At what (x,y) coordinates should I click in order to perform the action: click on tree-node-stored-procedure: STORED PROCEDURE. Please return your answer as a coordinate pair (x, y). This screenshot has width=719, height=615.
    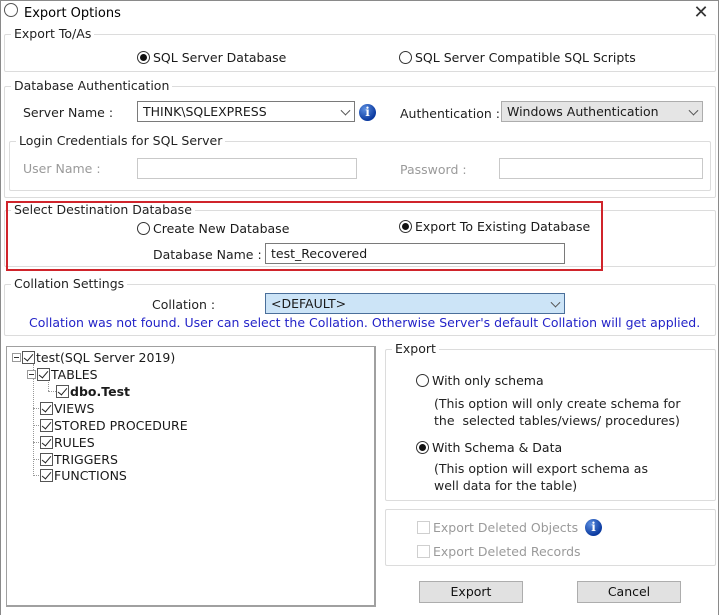
    Looking at the image, I should click on (114, 425).